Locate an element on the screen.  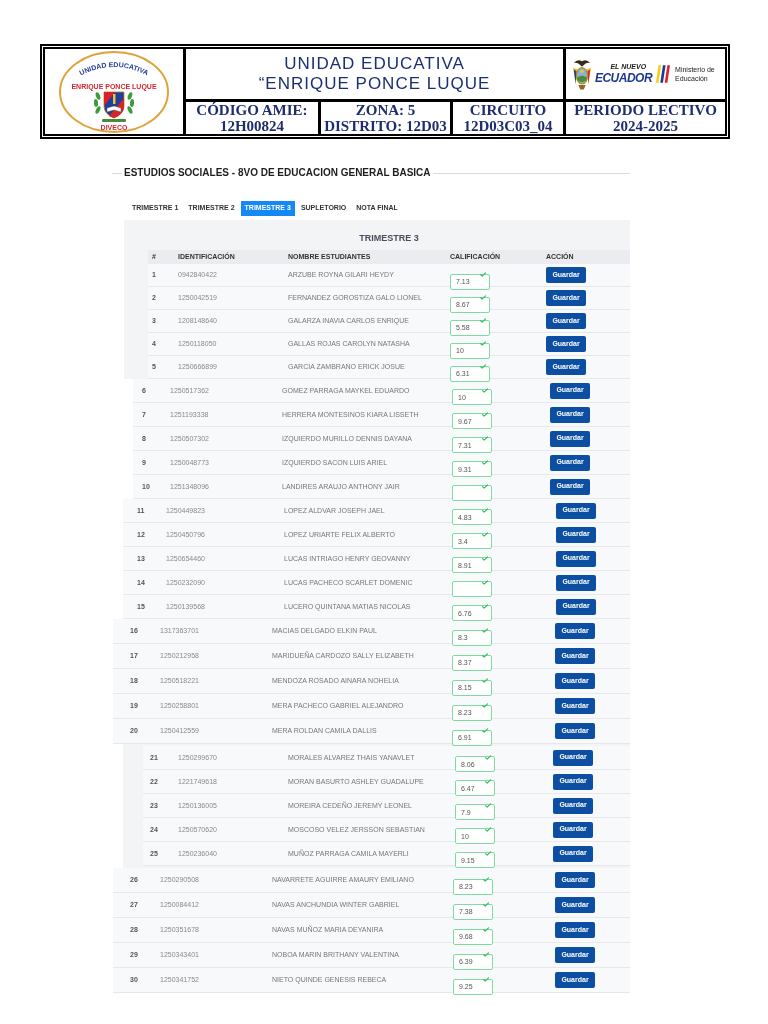
section-title: ESTUDIOS SOCIALES - 8VO DE EDUCACION GENERAL BASICA is located at coordinates (277, 173).